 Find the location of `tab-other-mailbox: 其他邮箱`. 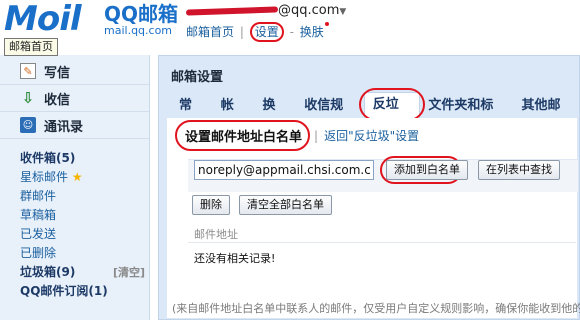

tab-other-mailbox: 其他邮箱 is located at coordinates (547, 115).